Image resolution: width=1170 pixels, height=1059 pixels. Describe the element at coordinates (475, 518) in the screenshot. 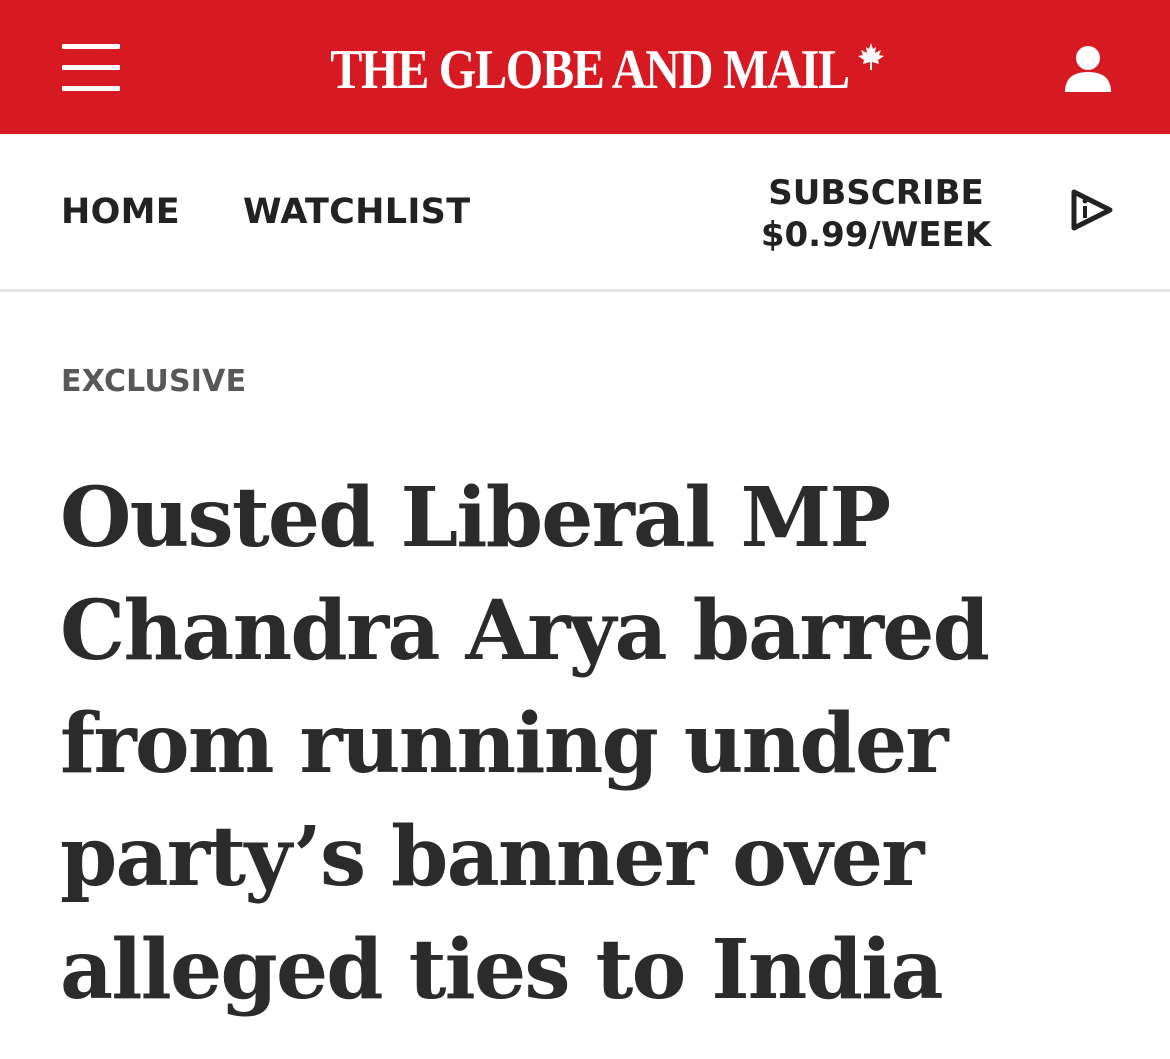

I see `headline-line: Ousted Liberal MP` at that location.